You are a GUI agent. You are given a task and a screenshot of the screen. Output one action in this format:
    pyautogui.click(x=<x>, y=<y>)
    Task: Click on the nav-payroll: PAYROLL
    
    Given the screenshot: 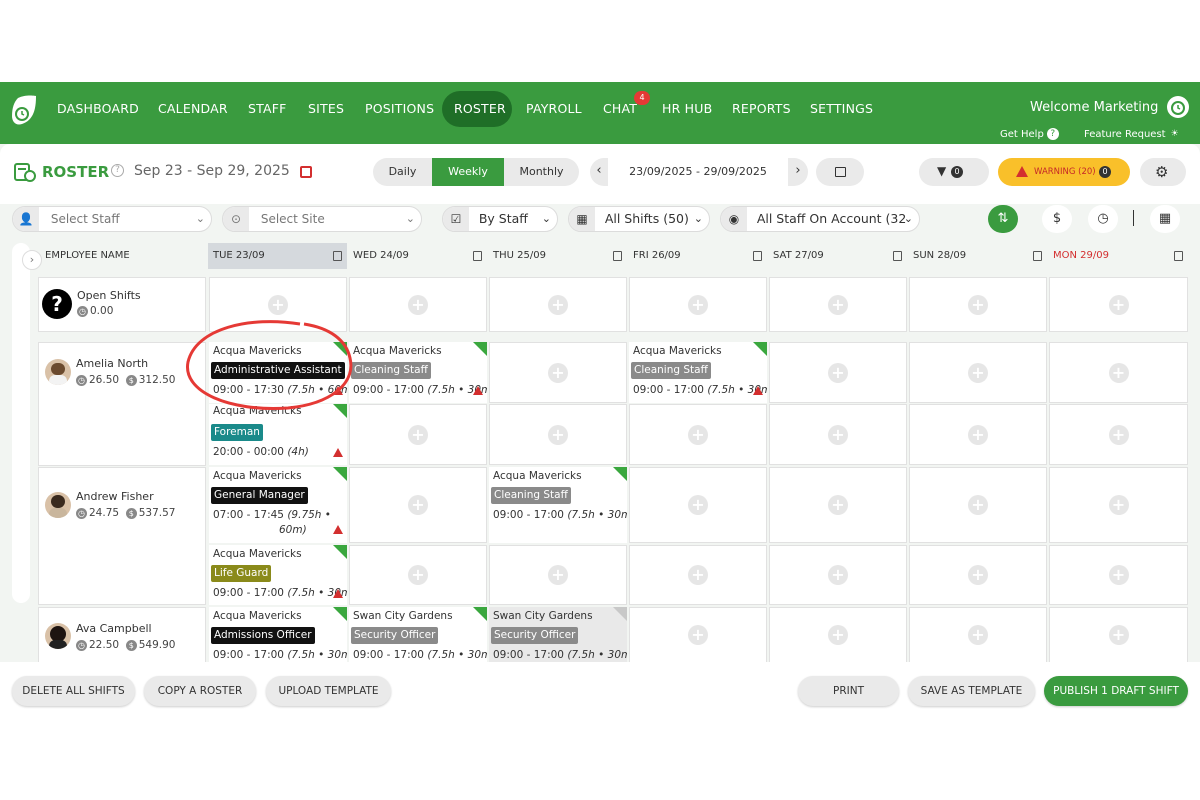 What is the action you would take?
    pyautogui.click(x=554, y=108)
    